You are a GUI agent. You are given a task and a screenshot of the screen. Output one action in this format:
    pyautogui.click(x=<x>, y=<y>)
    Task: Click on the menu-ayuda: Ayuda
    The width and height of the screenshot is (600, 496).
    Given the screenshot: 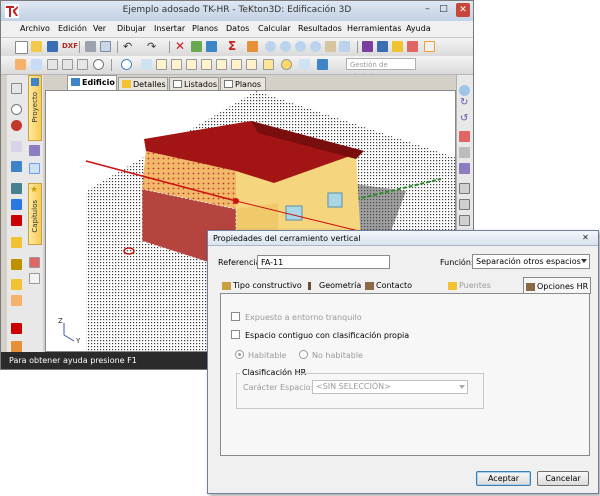 What is the action you would take?
    pyautogui.click(x=418, y=28)
    